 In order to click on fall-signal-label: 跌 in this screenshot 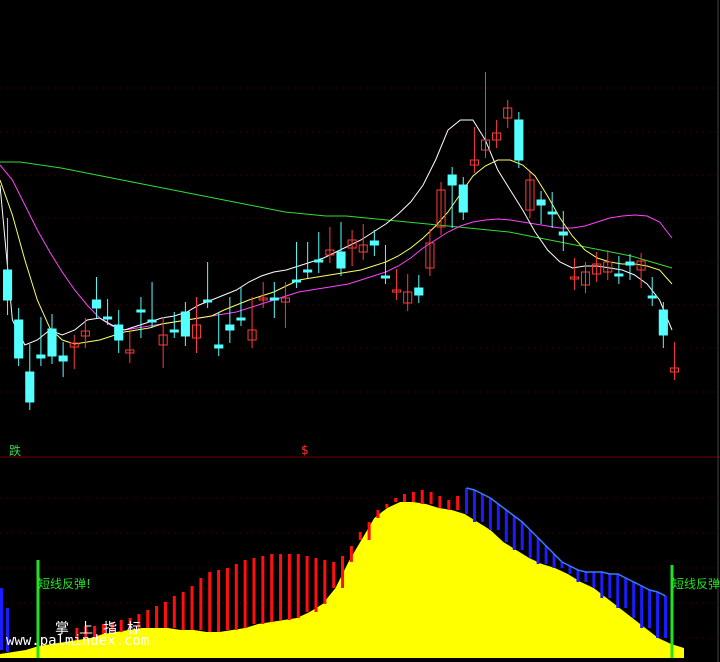, I will do `click(15, 451)`.